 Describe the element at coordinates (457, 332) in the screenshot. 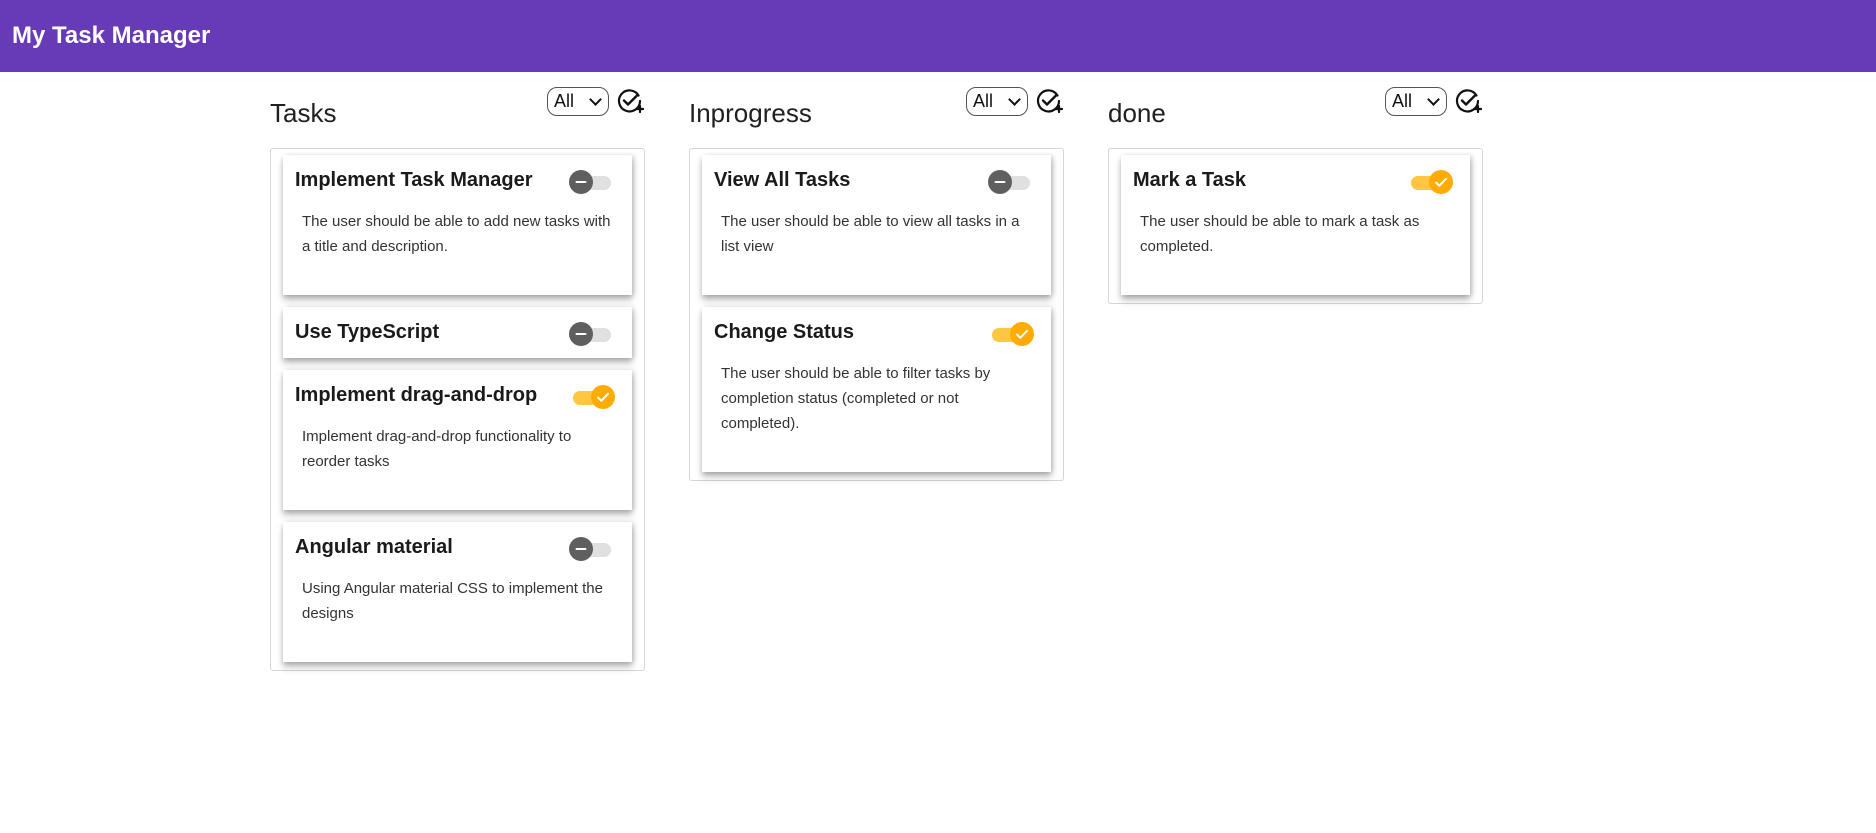

I see `task-card: Use TypeScript` at that location.